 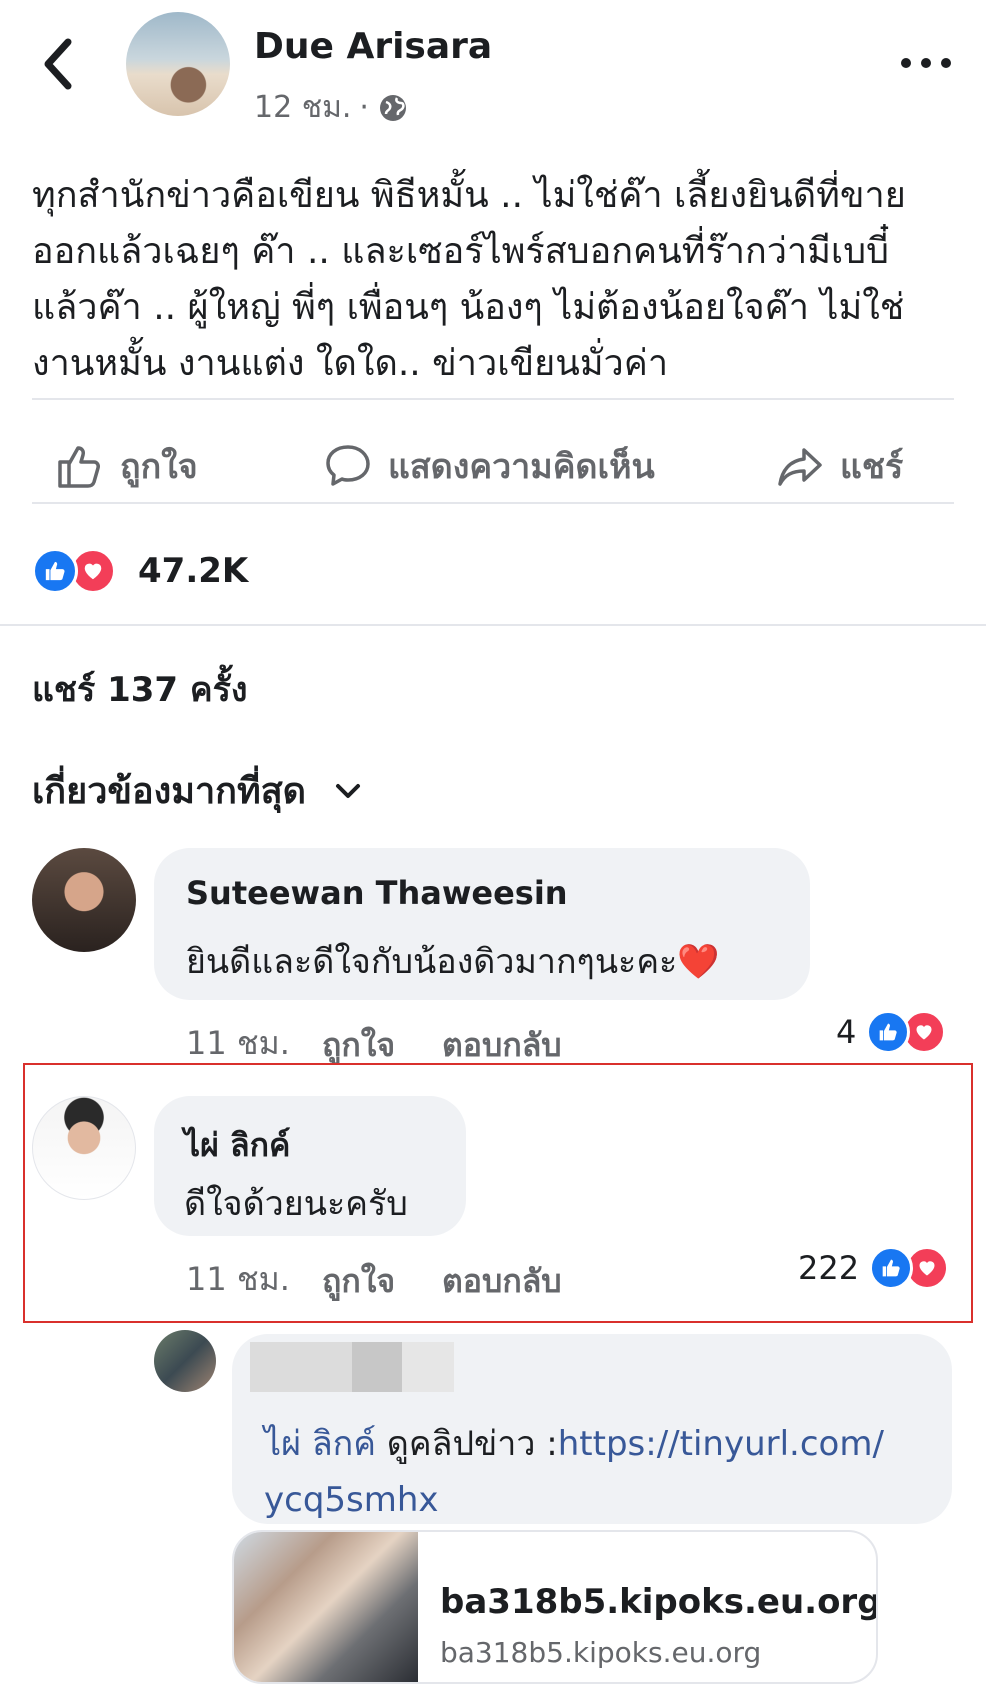 I want to click on section-divider, so click(x=493, y=625).